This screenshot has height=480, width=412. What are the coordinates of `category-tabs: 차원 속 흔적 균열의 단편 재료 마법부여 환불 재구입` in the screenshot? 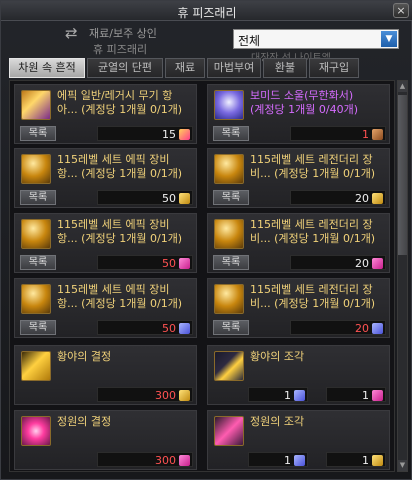 It's located at (208, 68).